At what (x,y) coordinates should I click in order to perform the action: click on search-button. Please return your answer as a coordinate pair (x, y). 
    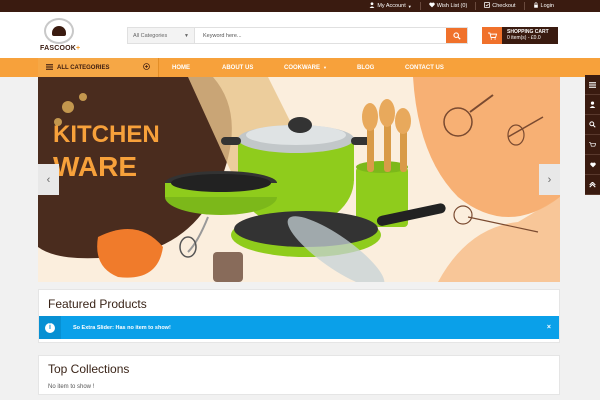
    Looking at the image, I should click on (456, 35).